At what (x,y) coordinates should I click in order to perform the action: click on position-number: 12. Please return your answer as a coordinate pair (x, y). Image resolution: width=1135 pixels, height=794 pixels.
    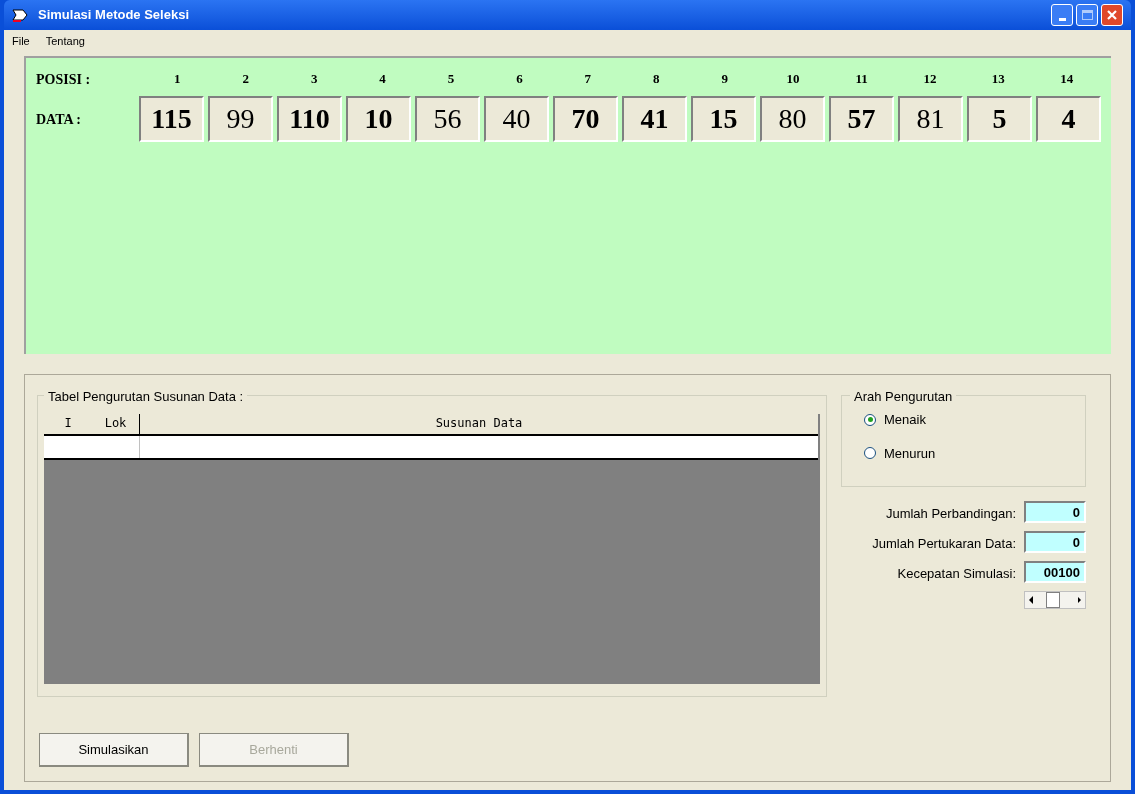
    Looking at the image, I should click on (930, 79).